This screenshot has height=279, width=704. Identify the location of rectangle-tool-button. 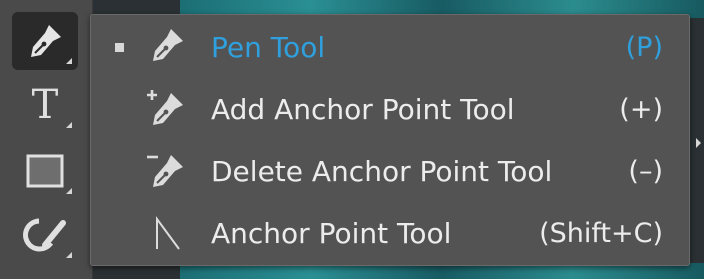
(45, 171).